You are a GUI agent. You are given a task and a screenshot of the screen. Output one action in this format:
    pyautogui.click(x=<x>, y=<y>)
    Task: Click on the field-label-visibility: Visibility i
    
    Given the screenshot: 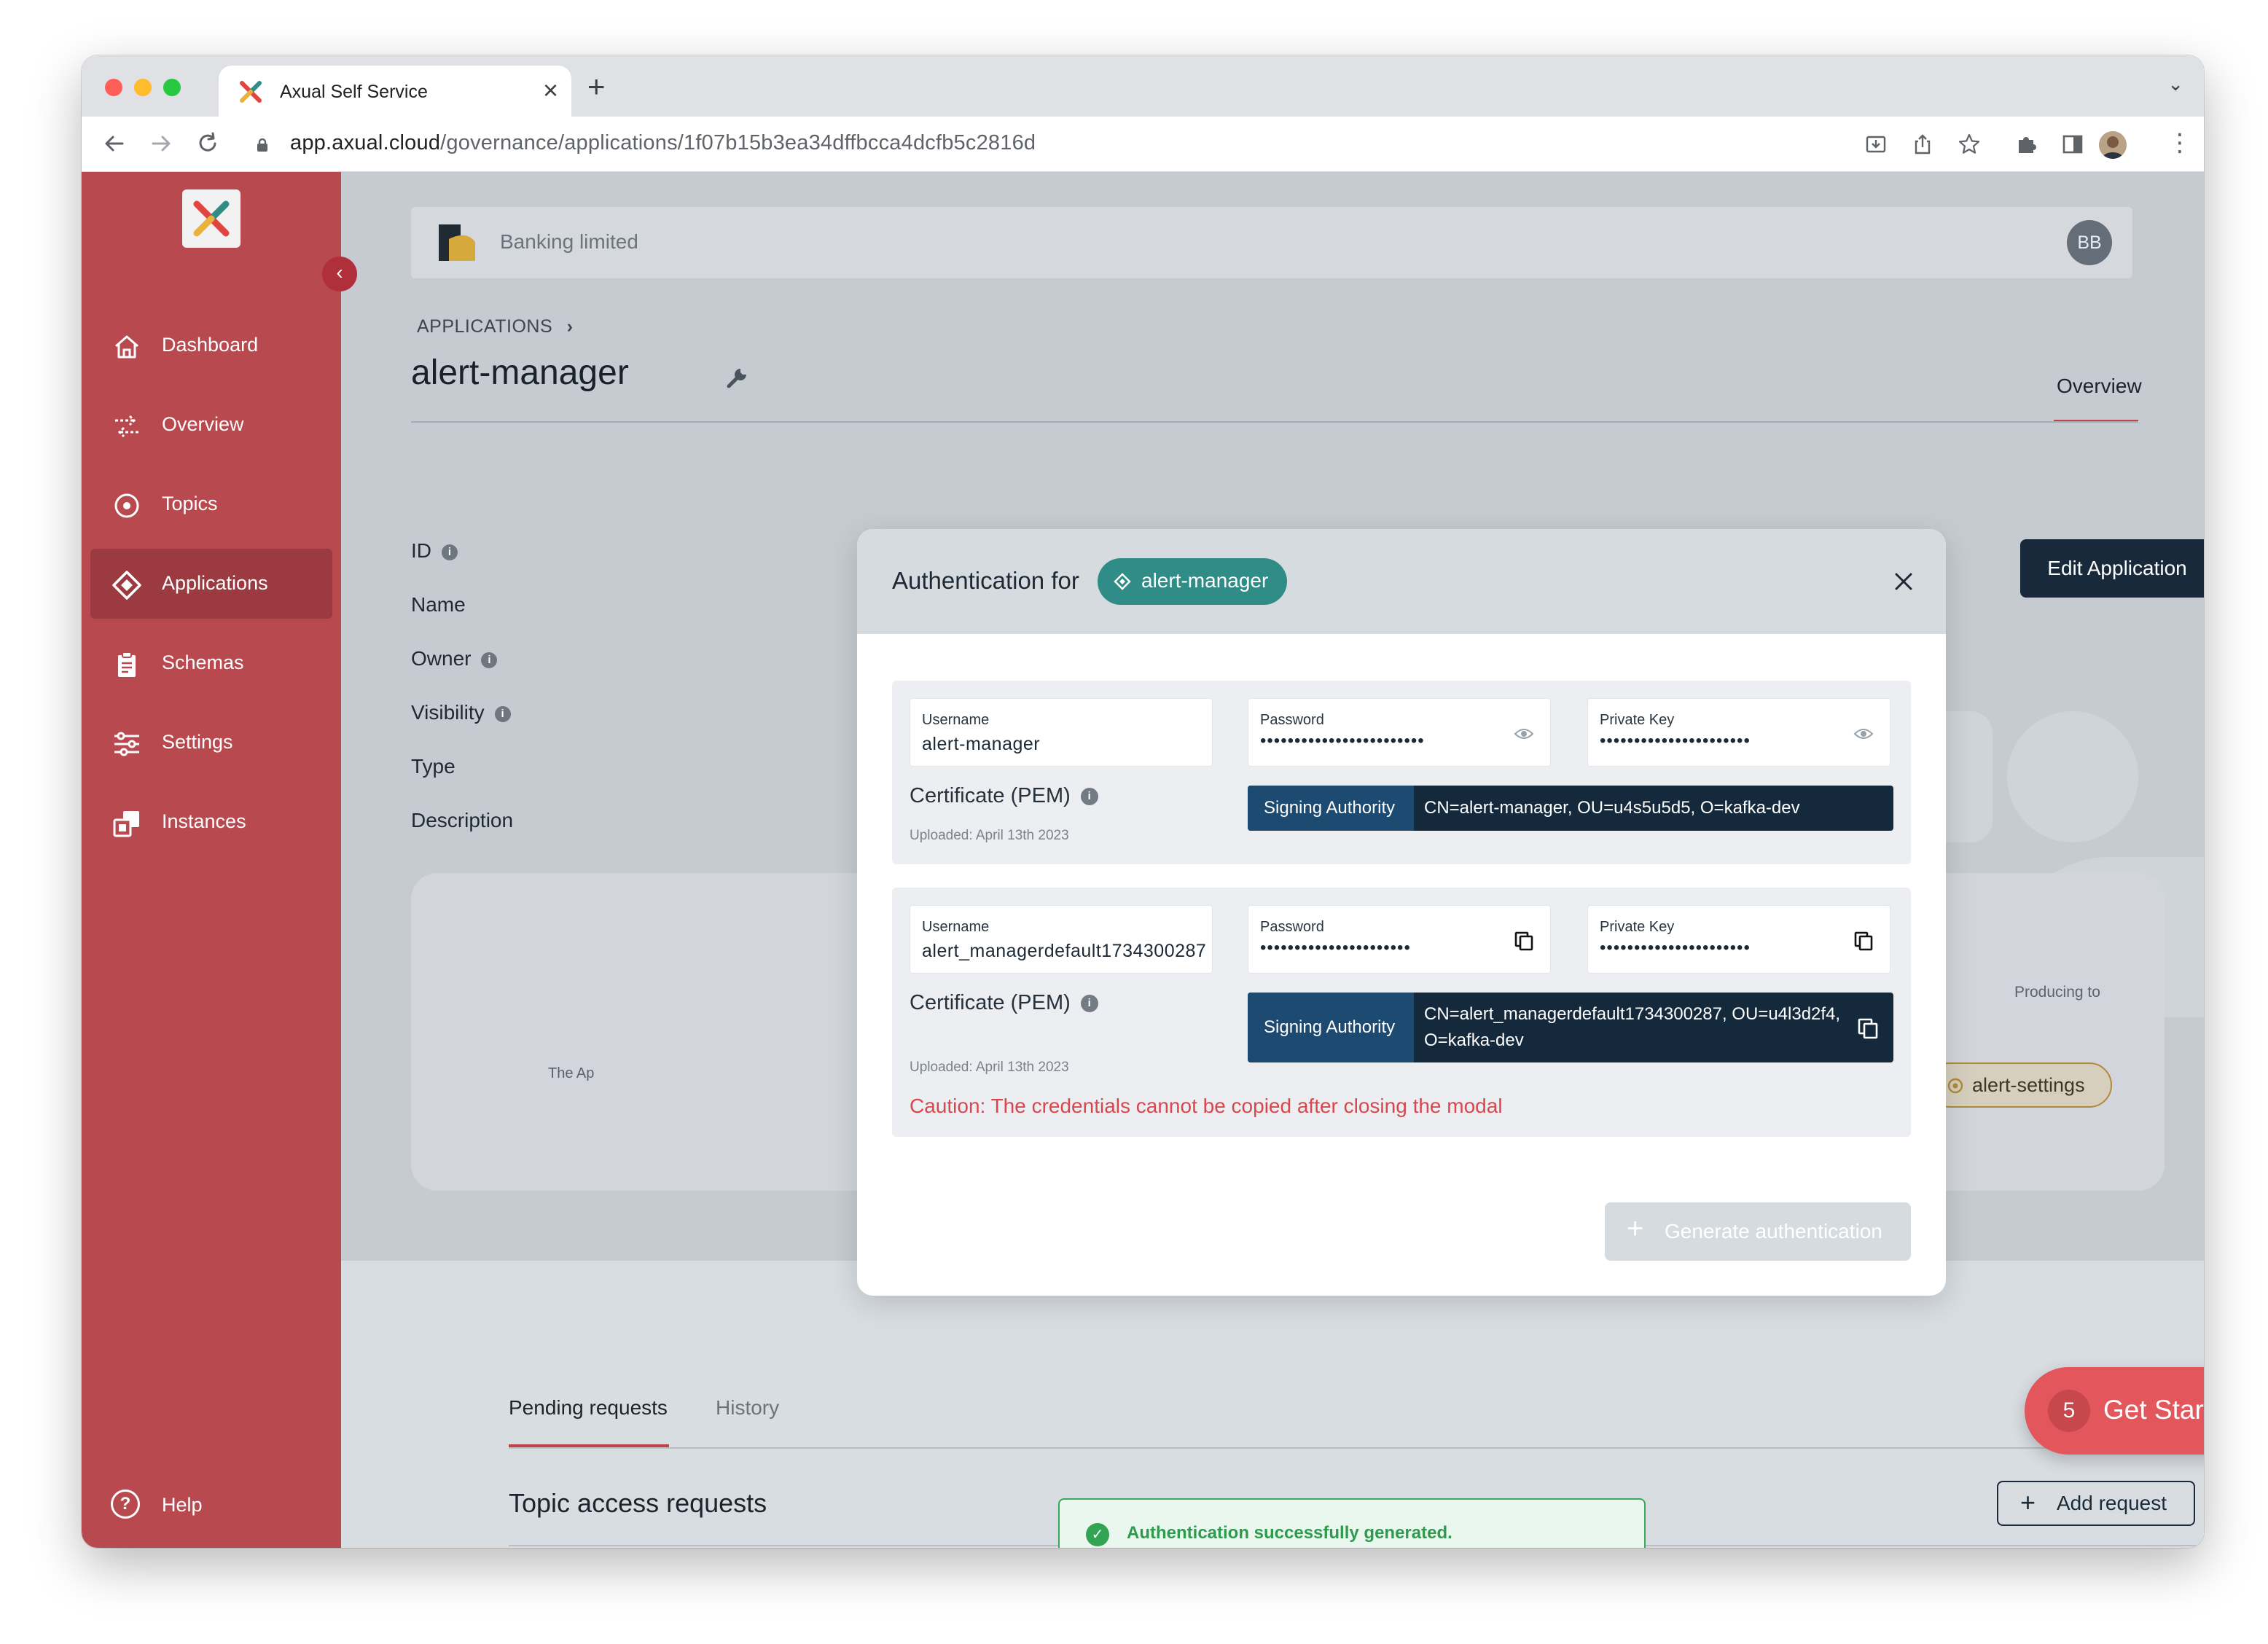 What is the action you would take?
    pyautogui.click(x=461, y=712)
    